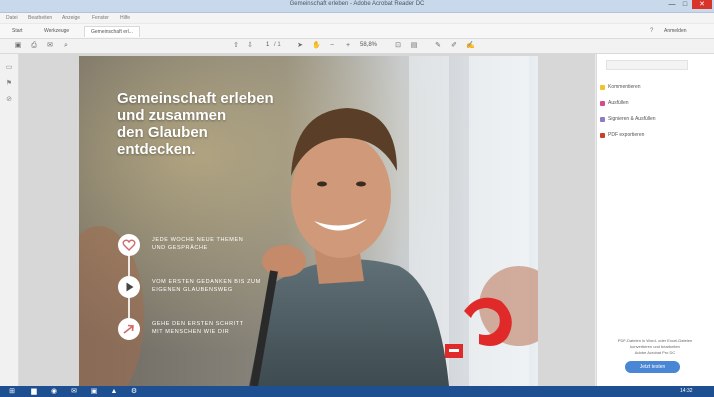  I want to click on feature-text-line: und Gespräche, so click(180, 248).